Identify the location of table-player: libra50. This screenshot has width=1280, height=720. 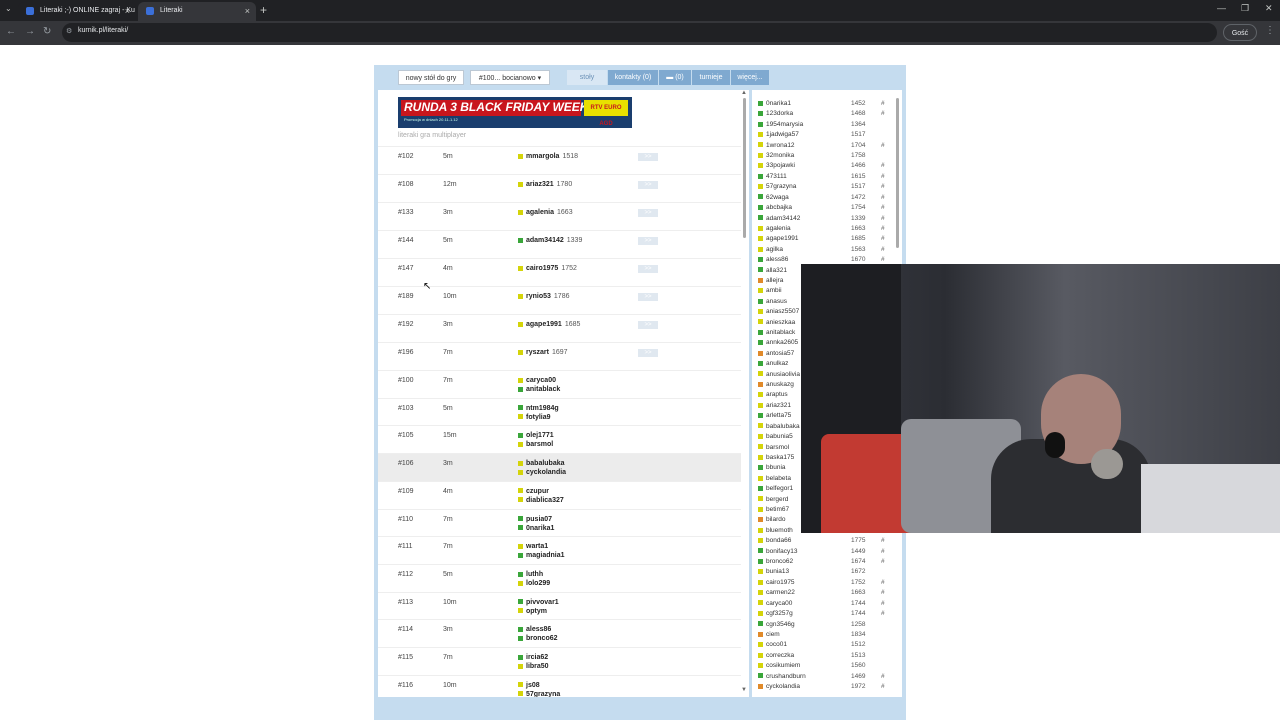
(533, 666).